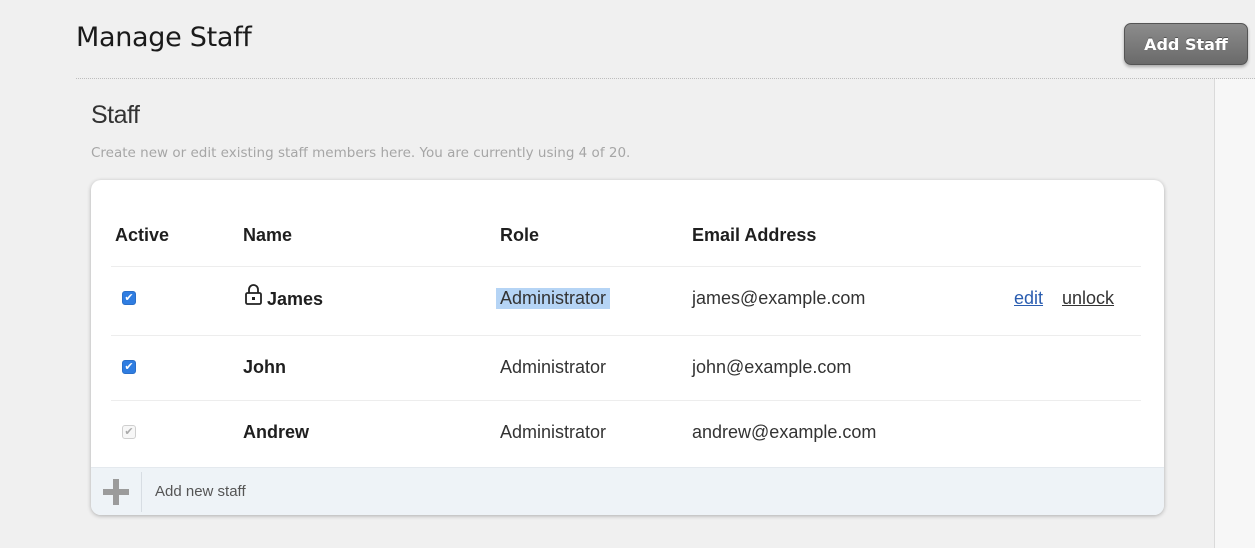 This screenshot has width=1255, height=548. I want to click on add-new-staff-label: Add new staff, so click(200, 491).